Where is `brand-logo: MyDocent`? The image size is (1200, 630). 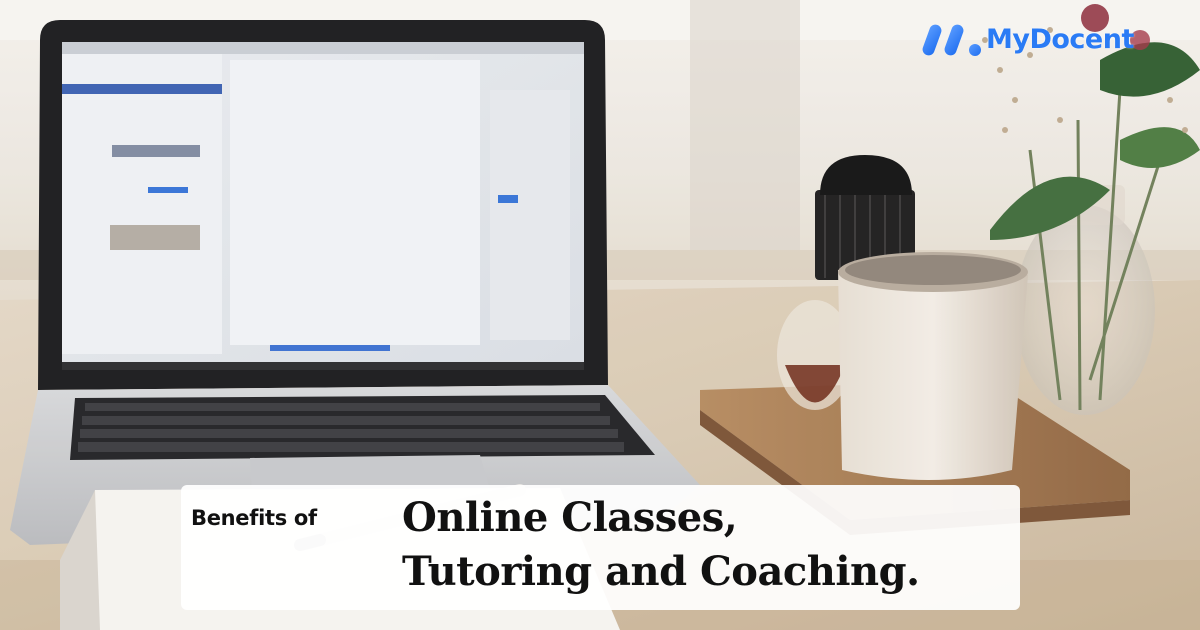
brand-logo: MyDocent is located at coordinates (1028, 40).